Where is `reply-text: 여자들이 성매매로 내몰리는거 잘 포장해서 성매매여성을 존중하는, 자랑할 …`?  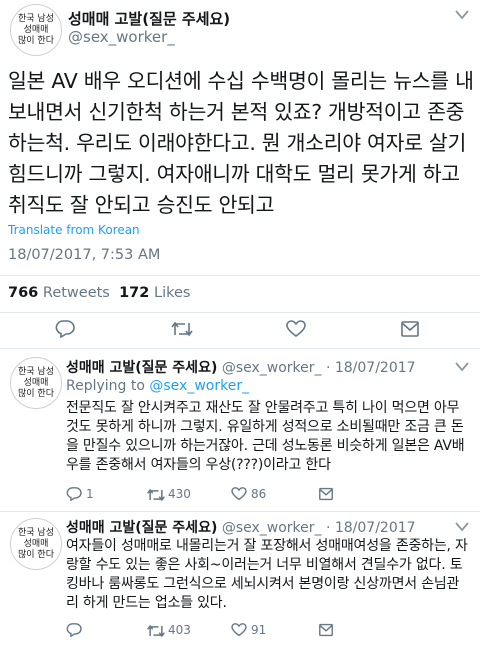
reply-text: 여자들이 성매매로 내몰리는거 잘 포장해서 성매매여성을 존중하는, 자랑할 … is located at coordinates (267, 574).